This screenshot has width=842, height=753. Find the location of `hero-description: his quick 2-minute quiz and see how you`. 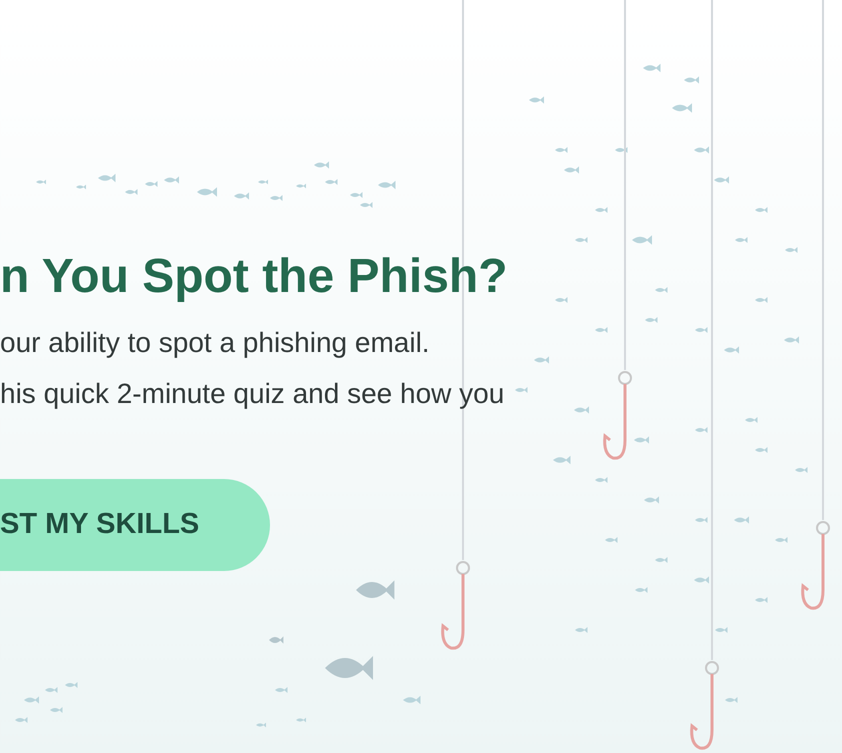

hero-description: his quick 2-minute quiz and see how you is located at coordinates (253, 394).